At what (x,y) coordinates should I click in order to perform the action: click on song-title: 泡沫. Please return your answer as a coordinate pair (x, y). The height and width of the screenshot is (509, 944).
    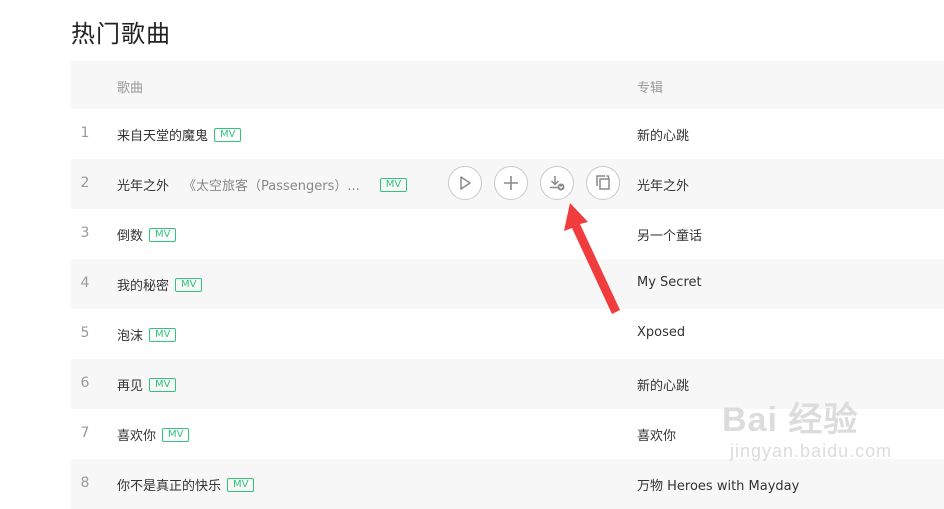
    Looking at the image, I should click on (130, 334).